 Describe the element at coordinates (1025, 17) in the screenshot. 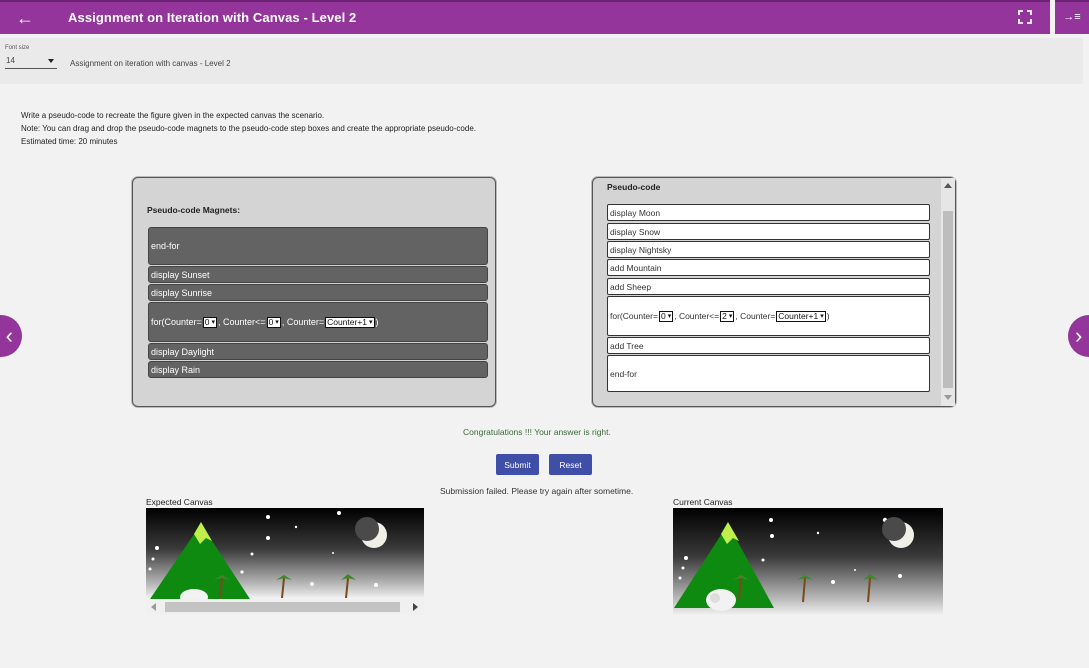

I see `fullscreen-icon` at that location.